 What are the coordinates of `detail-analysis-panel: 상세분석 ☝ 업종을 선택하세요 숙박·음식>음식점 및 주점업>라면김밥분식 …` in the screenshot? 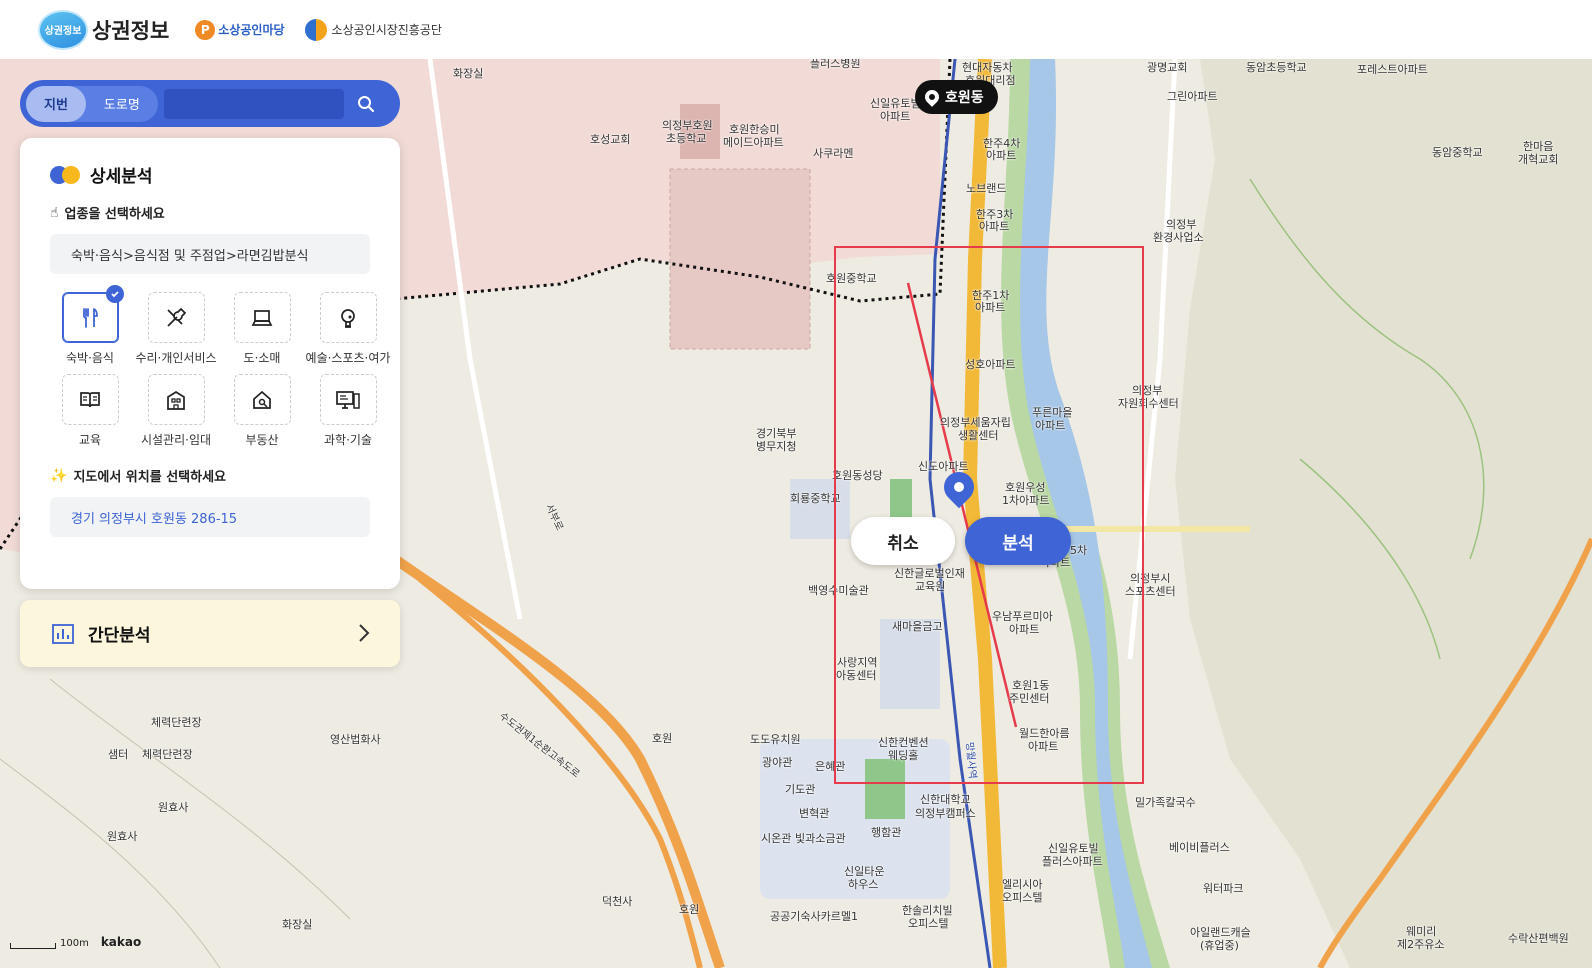 It's located at (210, 363).